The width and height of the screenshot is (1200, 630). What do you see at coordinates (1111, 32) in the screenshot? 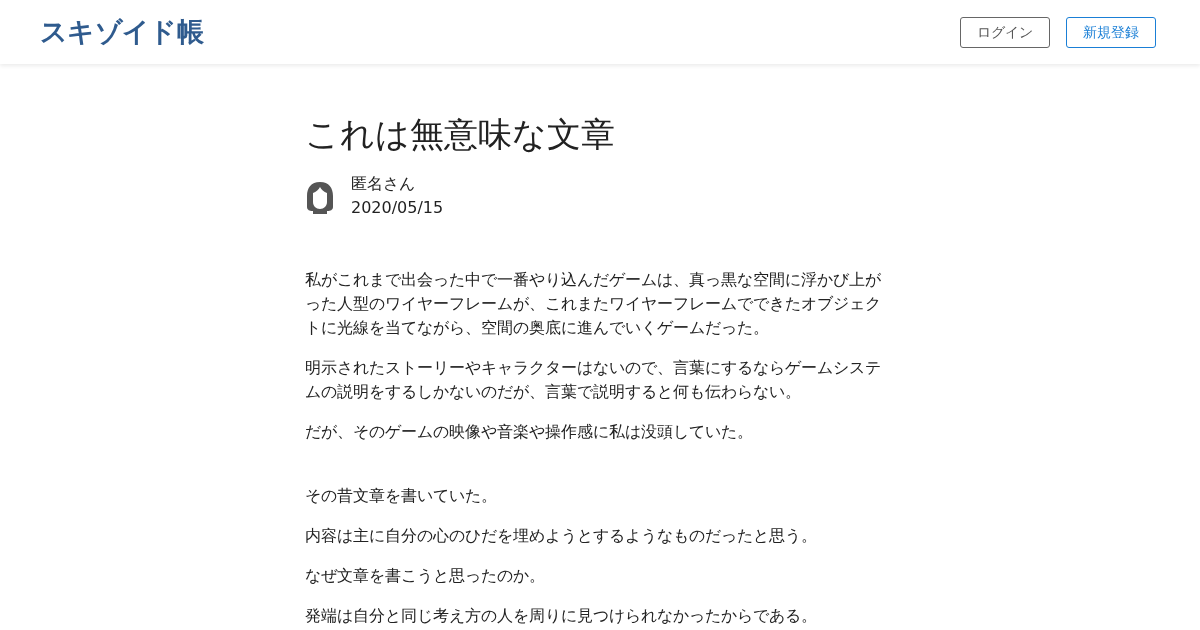
I see `signup-button: 新規登録` at bounding box center [1111, 32].